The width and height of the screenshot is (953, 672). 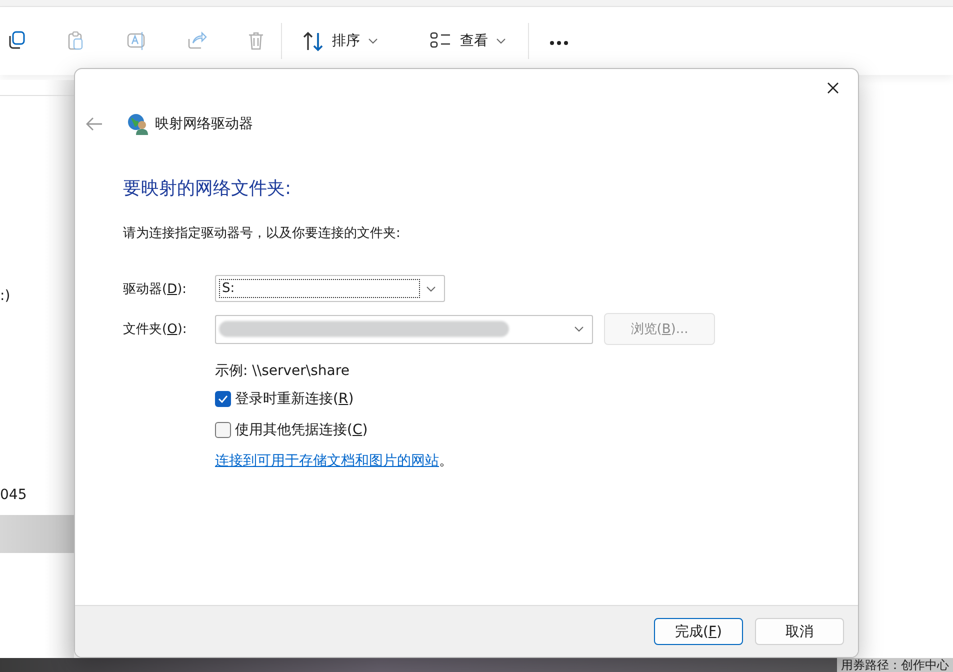 I want to click on check-icon, so click(x=223, y=399).